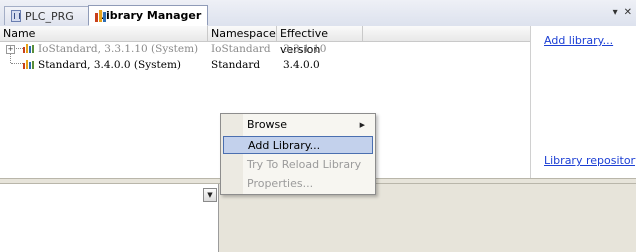 Image resolution: width=636 pixels, height=252 pixels. Describe the element at coordinates (236, 65) in the screenshot. I see `library-namespace: Standard` at that location.